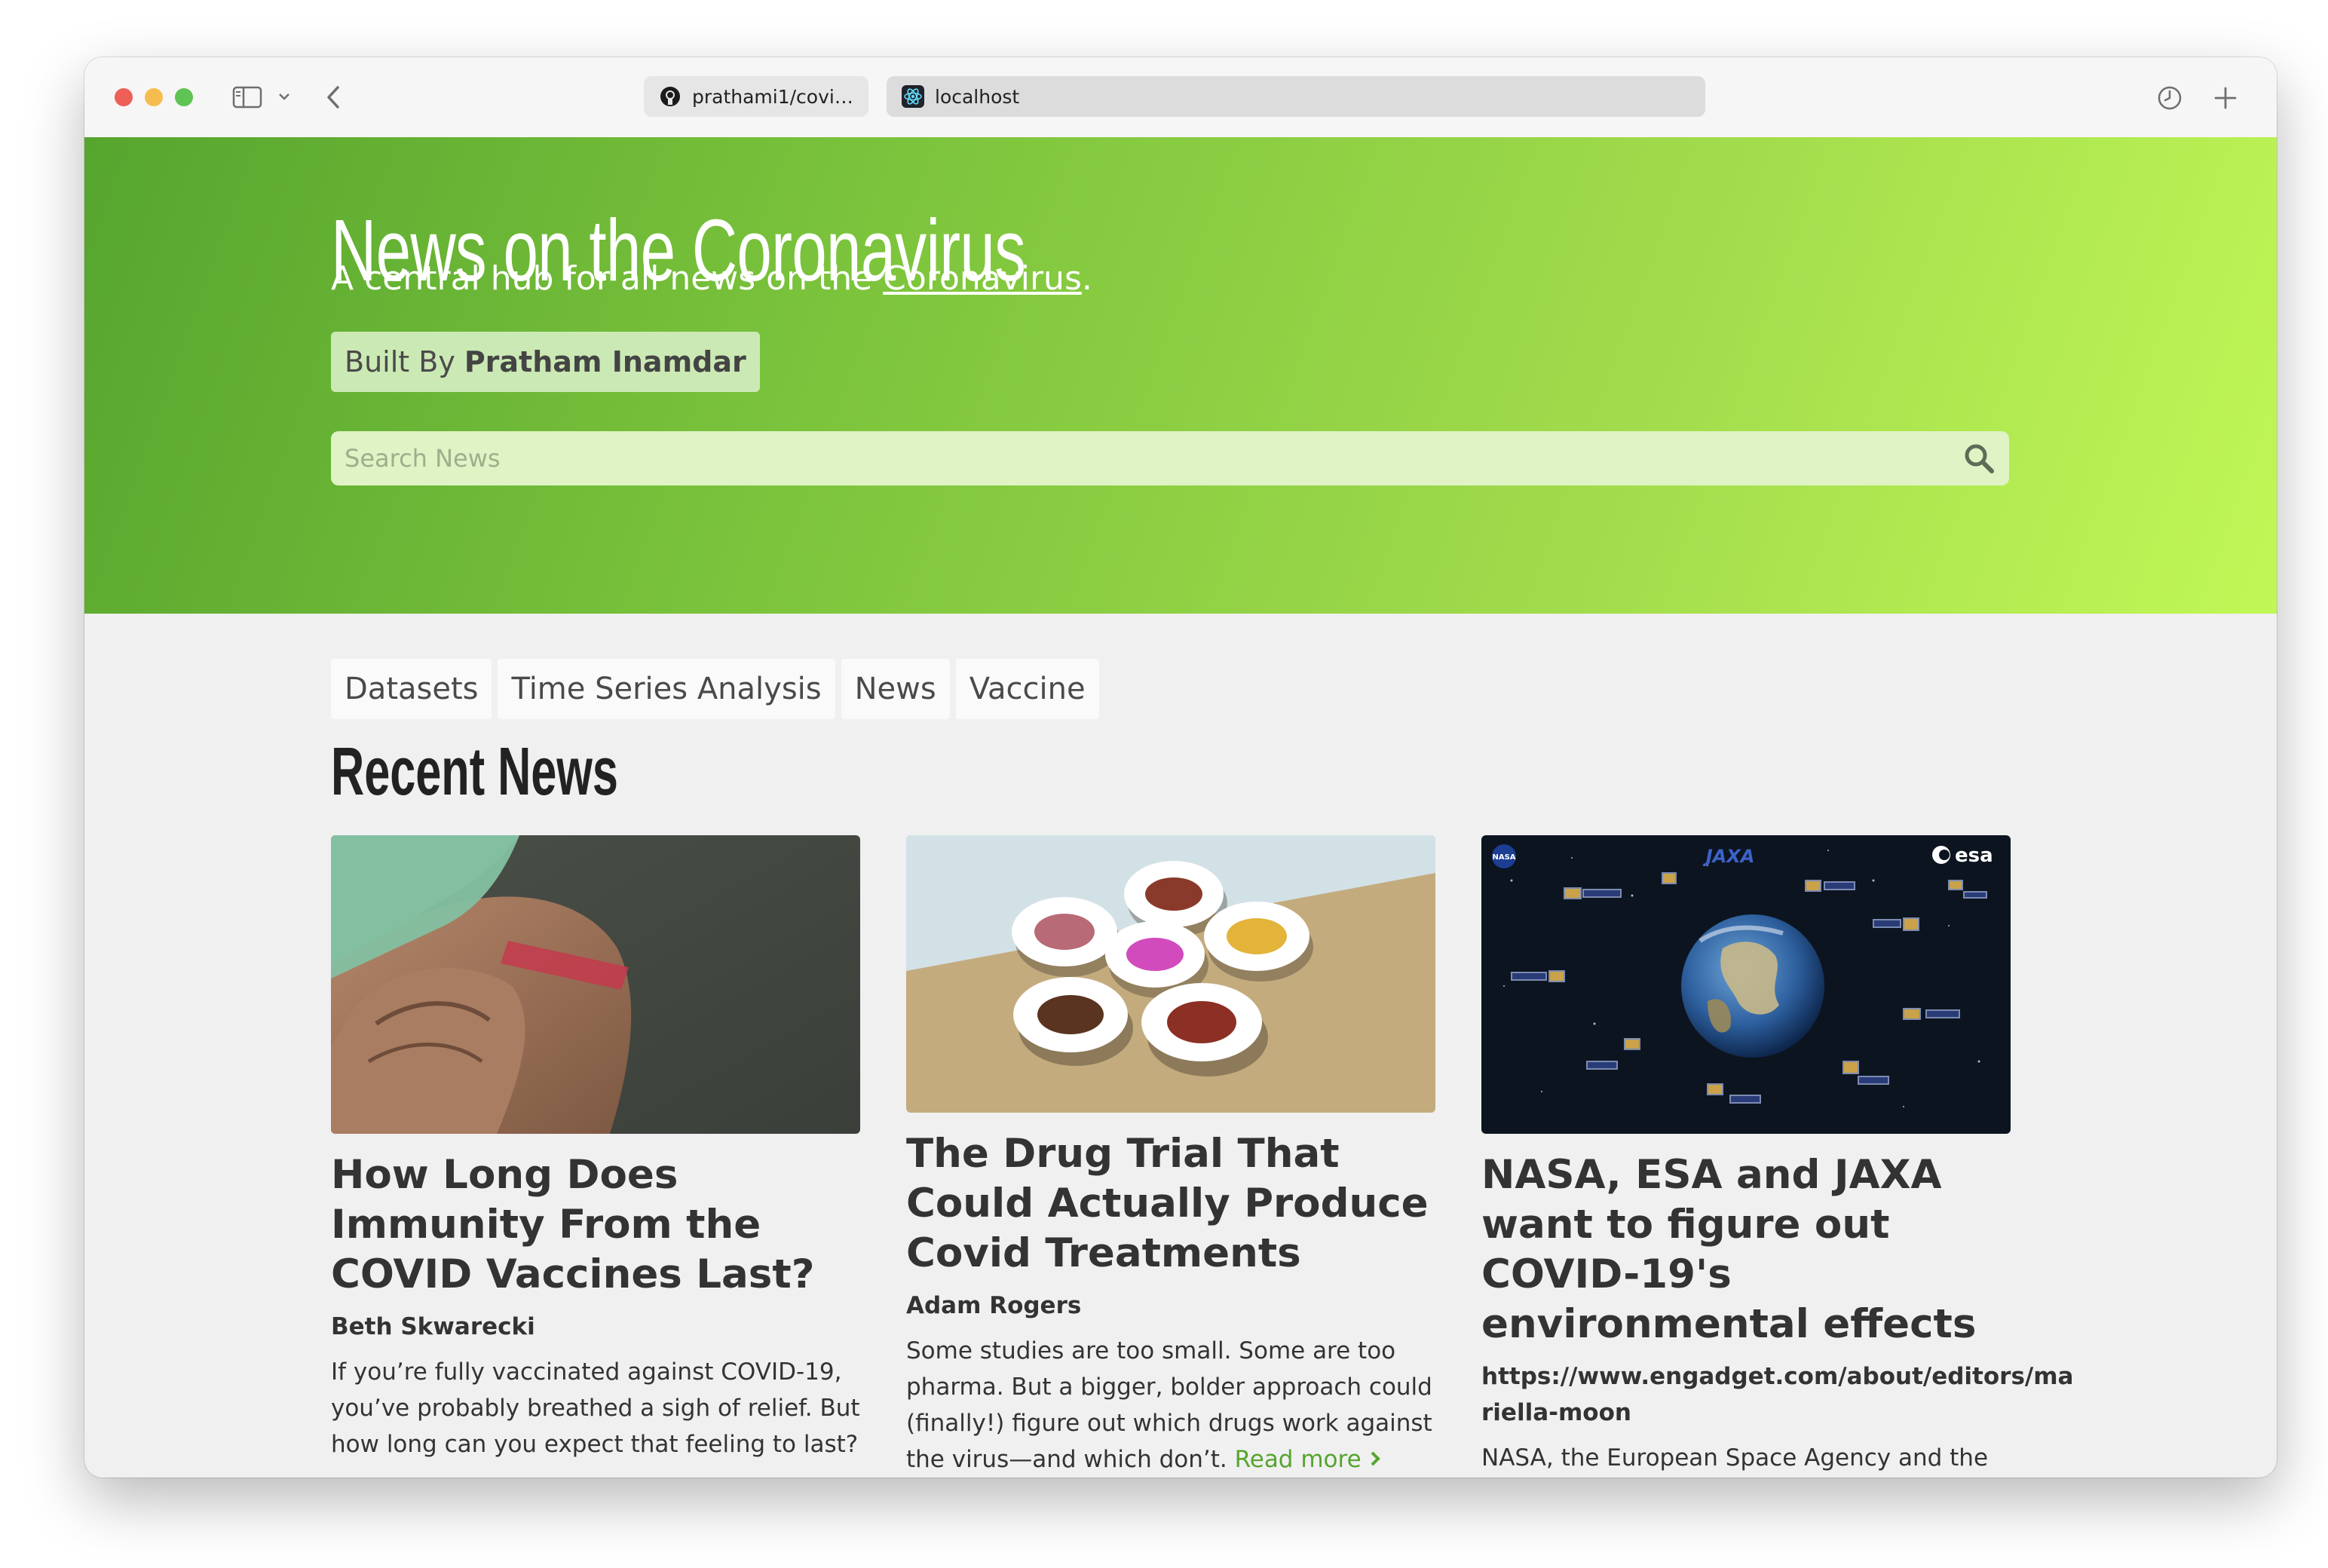 The image size is (2328, 1568). I want to click on read-more-link: Read more, so click(1308, 1459).